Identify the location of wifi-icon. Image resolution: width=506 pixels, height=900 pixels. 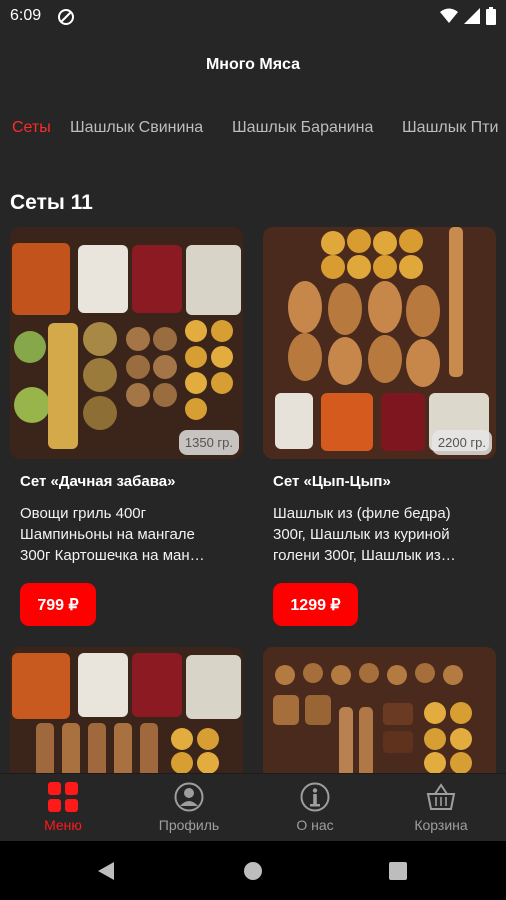
(449, 15).